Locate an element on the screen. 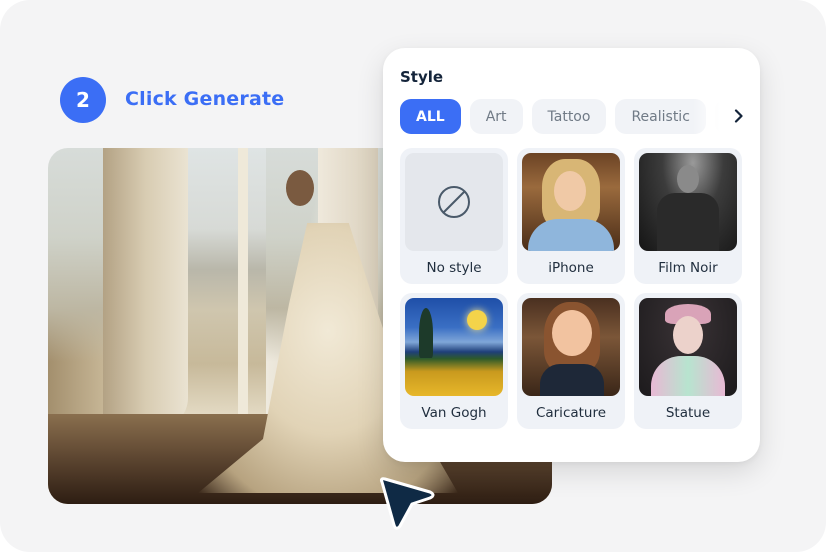 This screenshot has width=826, height=552. style-tile-caricature: Caricature is located at coordinates (571, 361).